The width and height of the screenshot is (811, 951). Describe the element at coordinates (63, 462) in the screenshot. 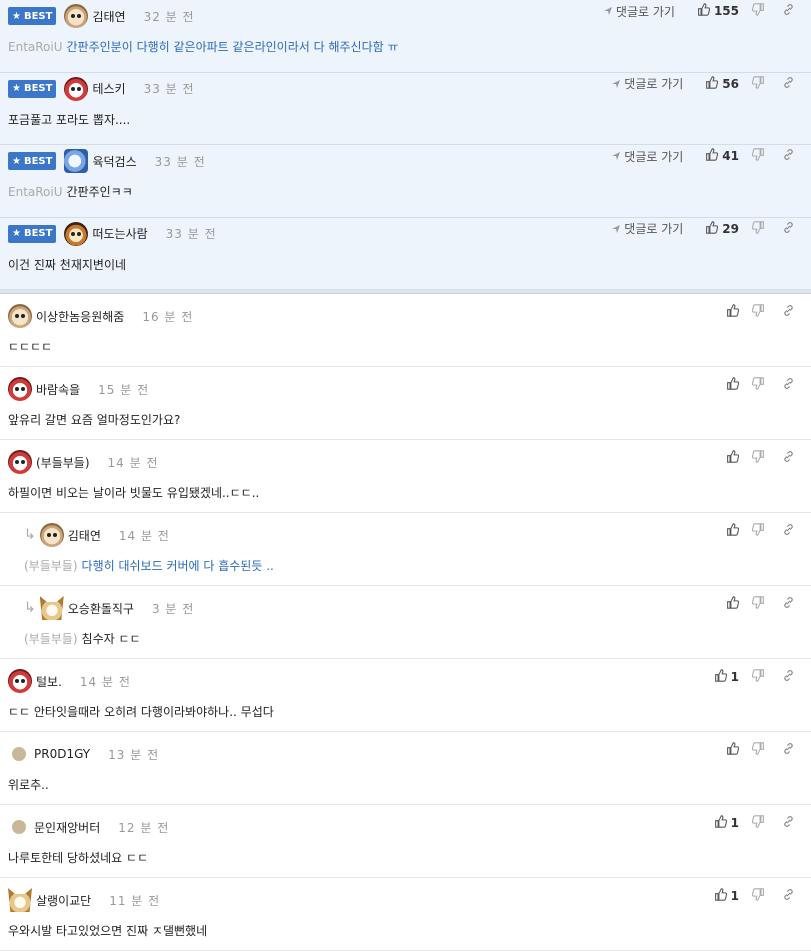

I see `author-name: (부들부들)` at that location.